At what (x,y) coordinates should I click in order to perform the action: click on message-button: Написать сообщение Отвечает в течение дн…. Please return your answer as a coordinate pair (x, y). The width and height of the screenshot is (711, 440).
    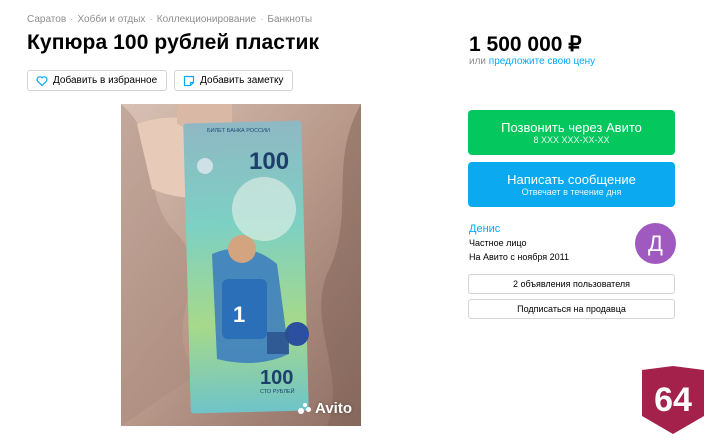
    Looking at the image, I should click on (571, 184).